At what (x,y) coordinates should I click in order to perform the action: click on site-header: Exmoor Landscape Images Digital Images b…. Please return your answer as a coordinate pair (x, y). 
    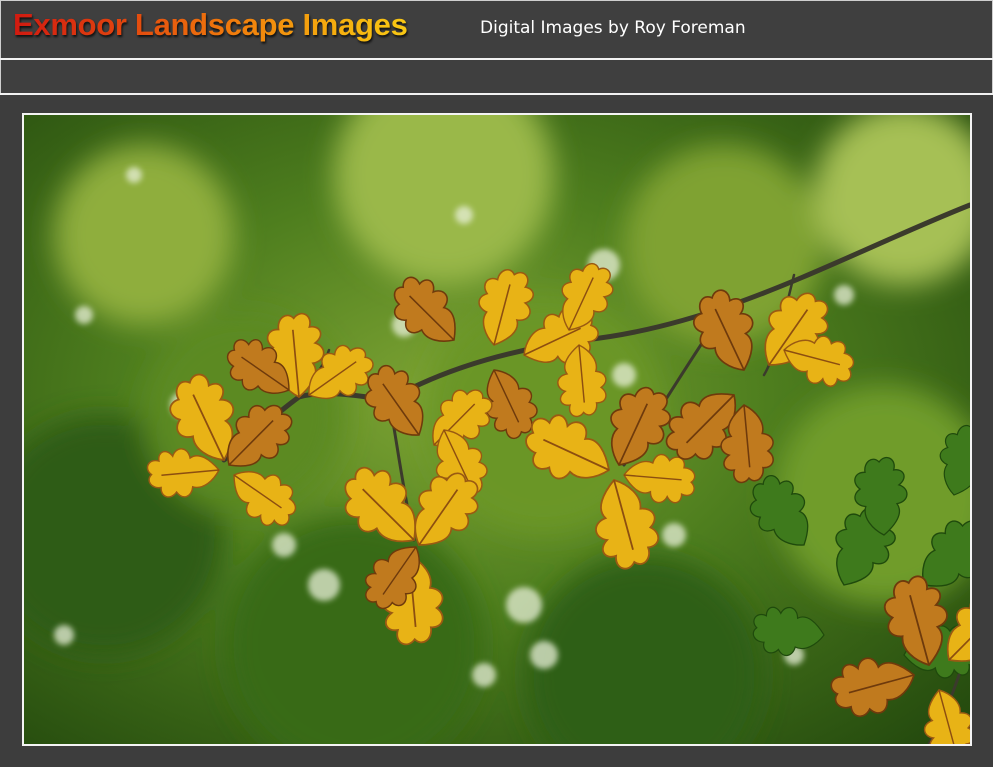
    Looking at the image, I should click on (496, 29).